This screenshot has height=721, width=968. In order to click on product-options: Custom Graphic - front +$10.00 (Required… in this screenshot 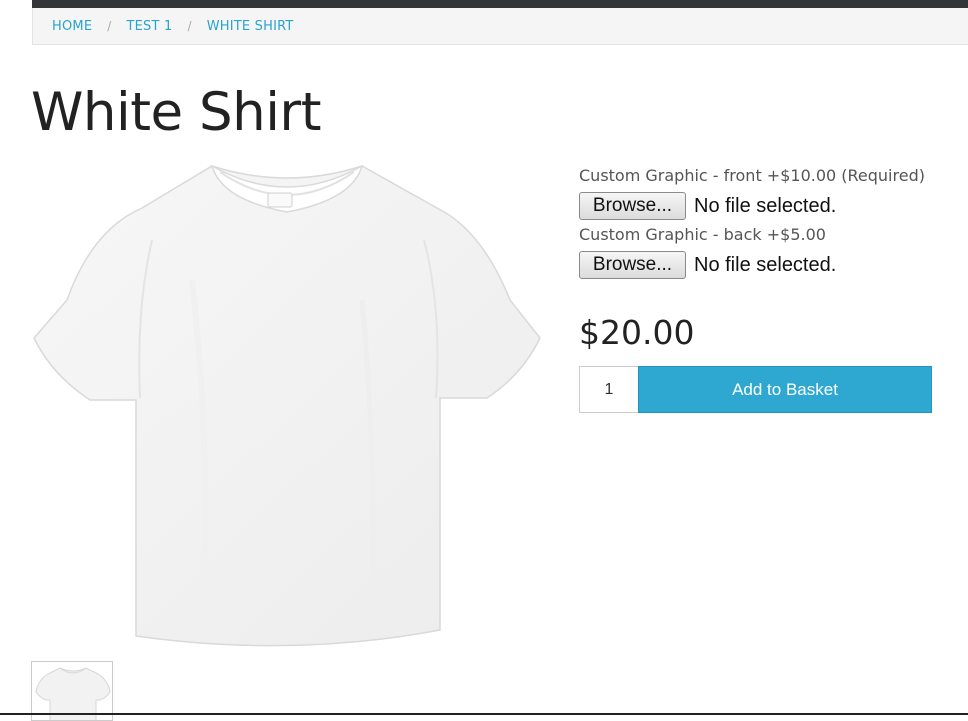, I will do `click(759, 222)`.